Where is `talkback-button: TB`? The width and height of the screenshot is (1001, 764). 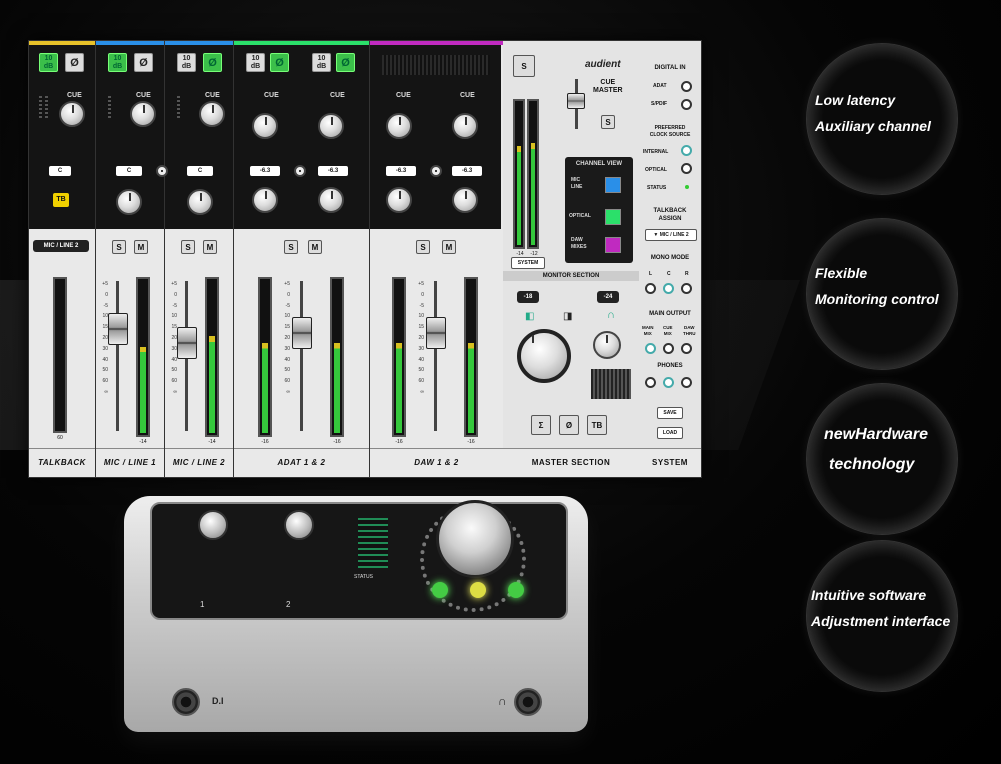
talkback-button: TB is located at coordinates (61, 200).